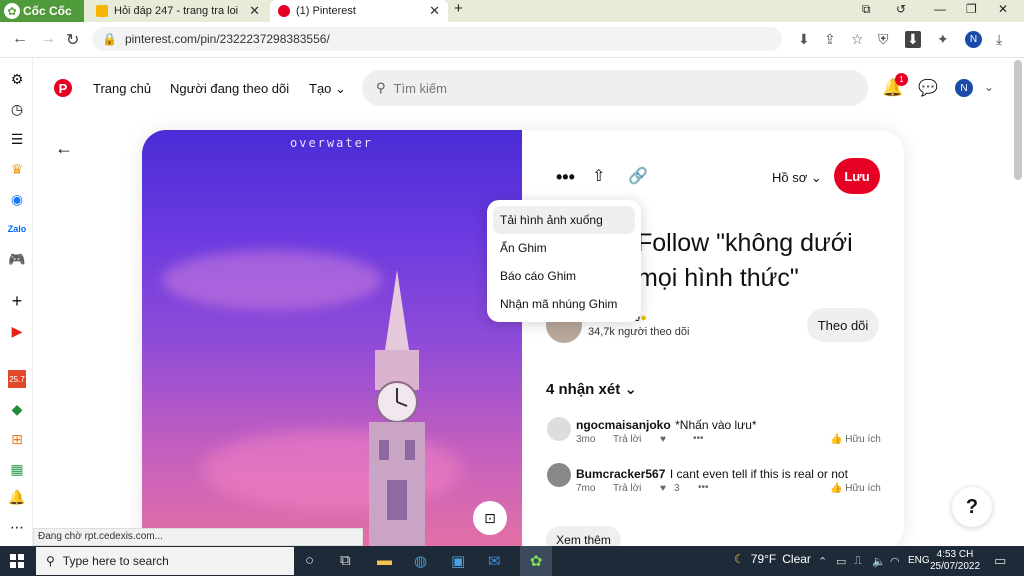 This screenshot has width=1024, height=576. What do you see at coordinates (591, 389) in the screenshot?
I see `comments-header: 4 nhận xét ⌄` at bounding box center [591, 389].